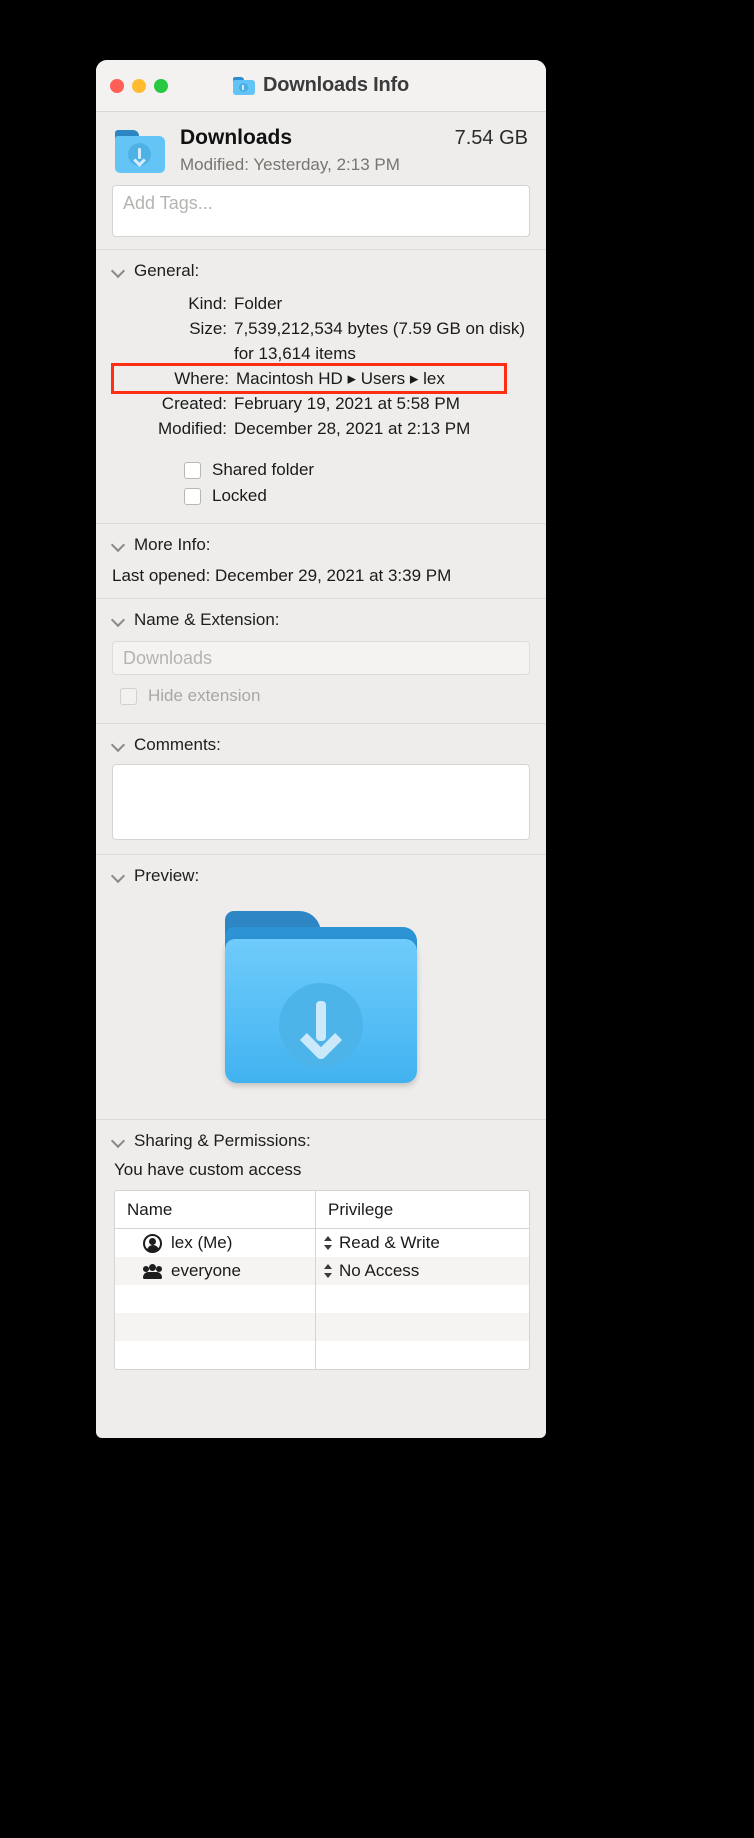 The image size is (754, 1838). I want to click on minimize-button, so click(139, 85).